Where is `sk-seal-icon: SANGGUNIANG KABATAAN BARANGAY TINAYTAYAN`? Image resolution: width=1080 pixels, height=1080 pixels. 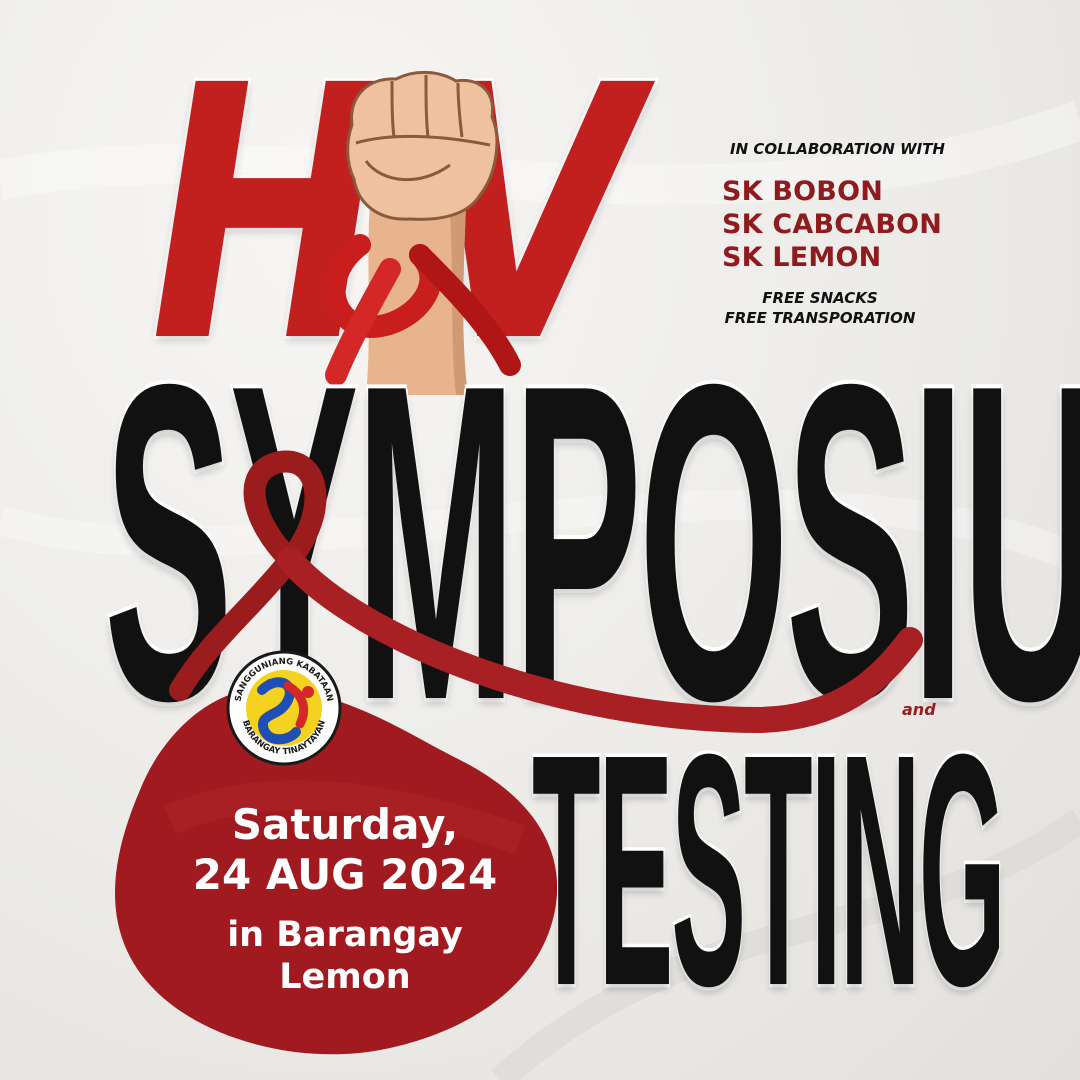
sk-seal-icon: SANGGUNIANG KABATAAN BARANGAY TINAYTAYAN is located at coordinates (284, 708).